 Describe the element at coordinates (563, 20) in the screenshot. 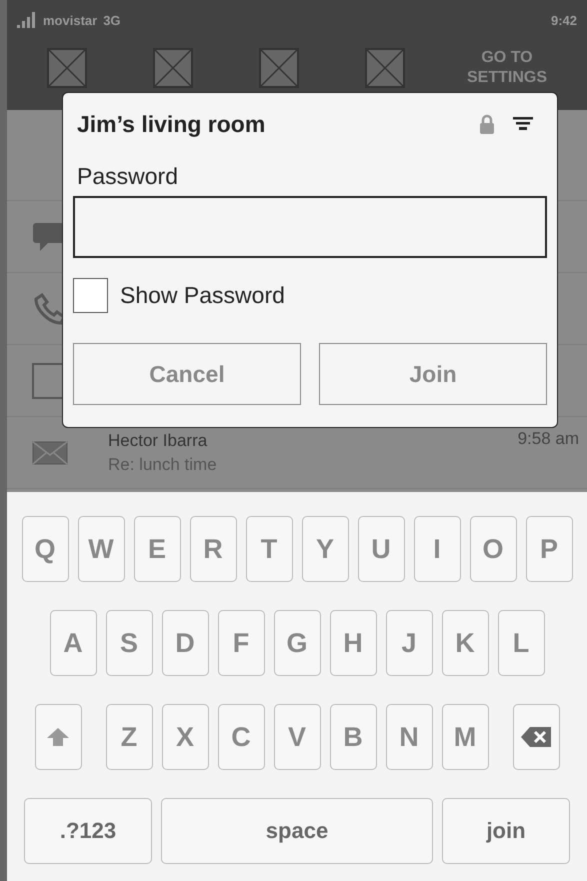

I see `clock-time: 9:42` at that location.